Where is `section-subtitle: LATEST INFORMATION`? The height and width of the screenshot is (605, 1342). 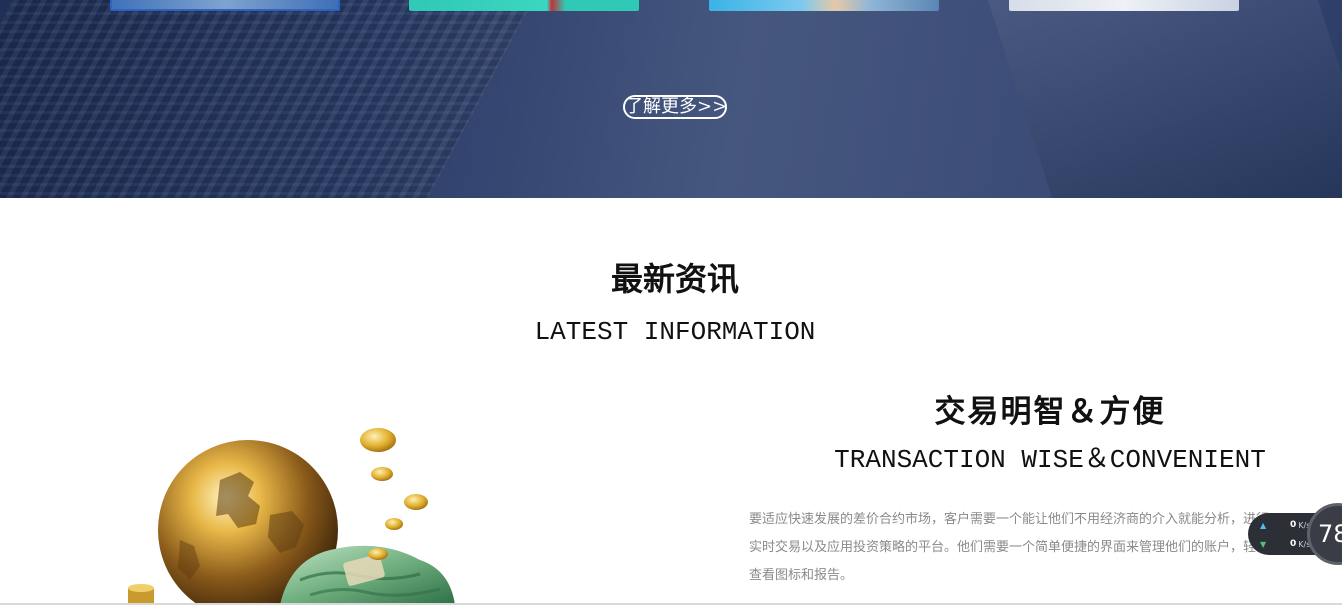 section-subtitle: LATEST INFORMATION is located at coordinates (675, 332).